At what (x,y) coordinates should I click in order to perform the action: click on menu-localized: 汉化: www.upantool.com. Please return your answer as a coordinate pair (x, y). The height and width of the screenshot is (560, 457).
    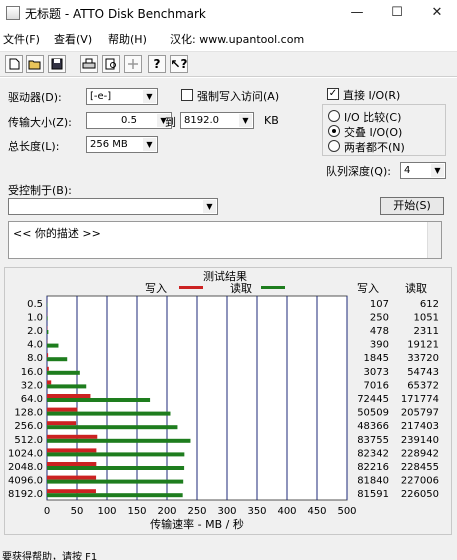
    Looking at the image, I should click on (237, 39).